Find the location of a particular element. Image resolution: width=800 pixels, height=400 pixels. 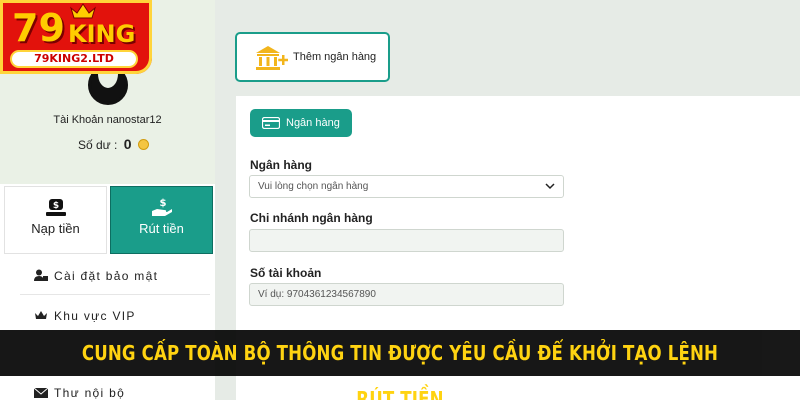

menu-item-security: Cài đặt bảo mật is located at coordinates (96, 276).